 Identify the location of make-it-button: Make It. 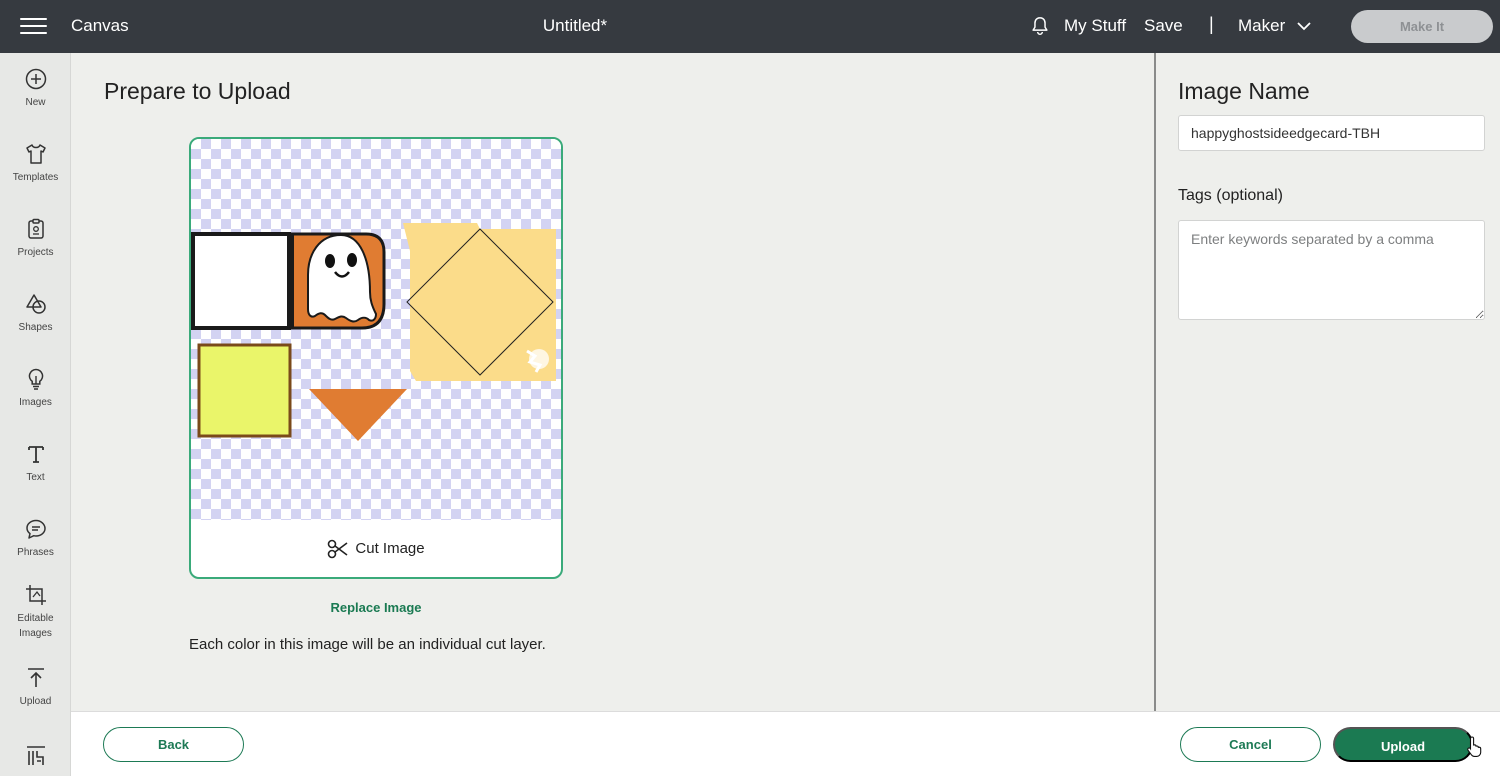
(1422, 26).